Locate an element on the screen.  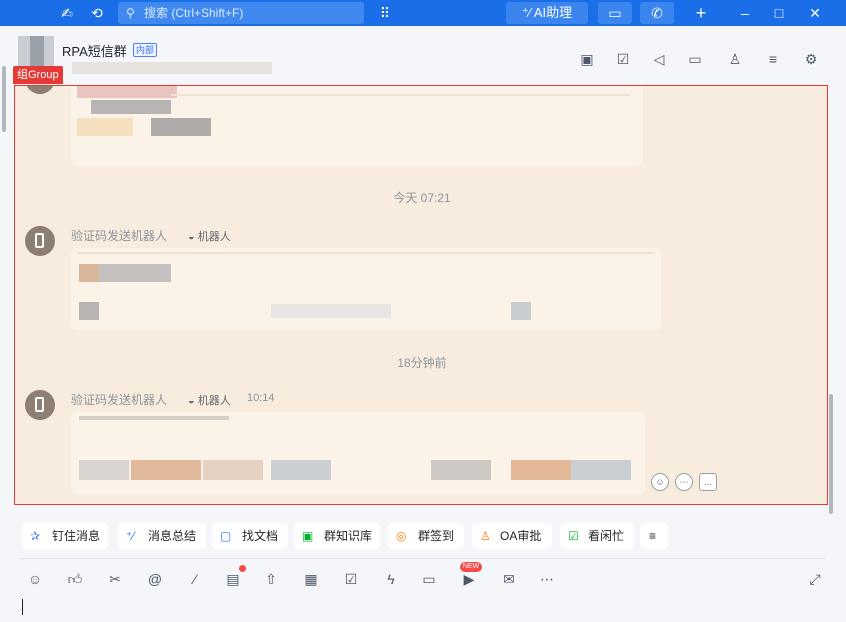
menu-icon: ≡ is located at coordinates (653, 536).